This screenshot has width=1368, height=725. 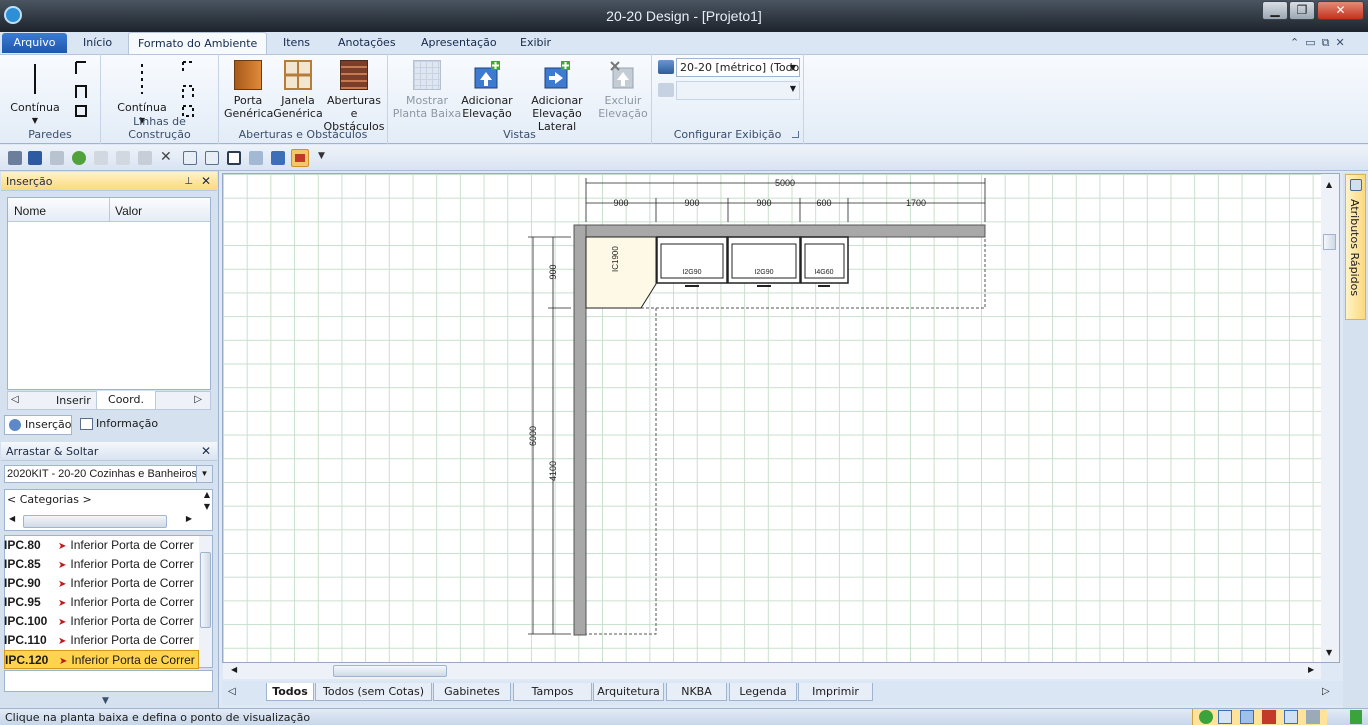 What do you see at coordinates (166, 157) in the screenshot?
I see `delete-icon: ✕` at bounding box center [166, 157].